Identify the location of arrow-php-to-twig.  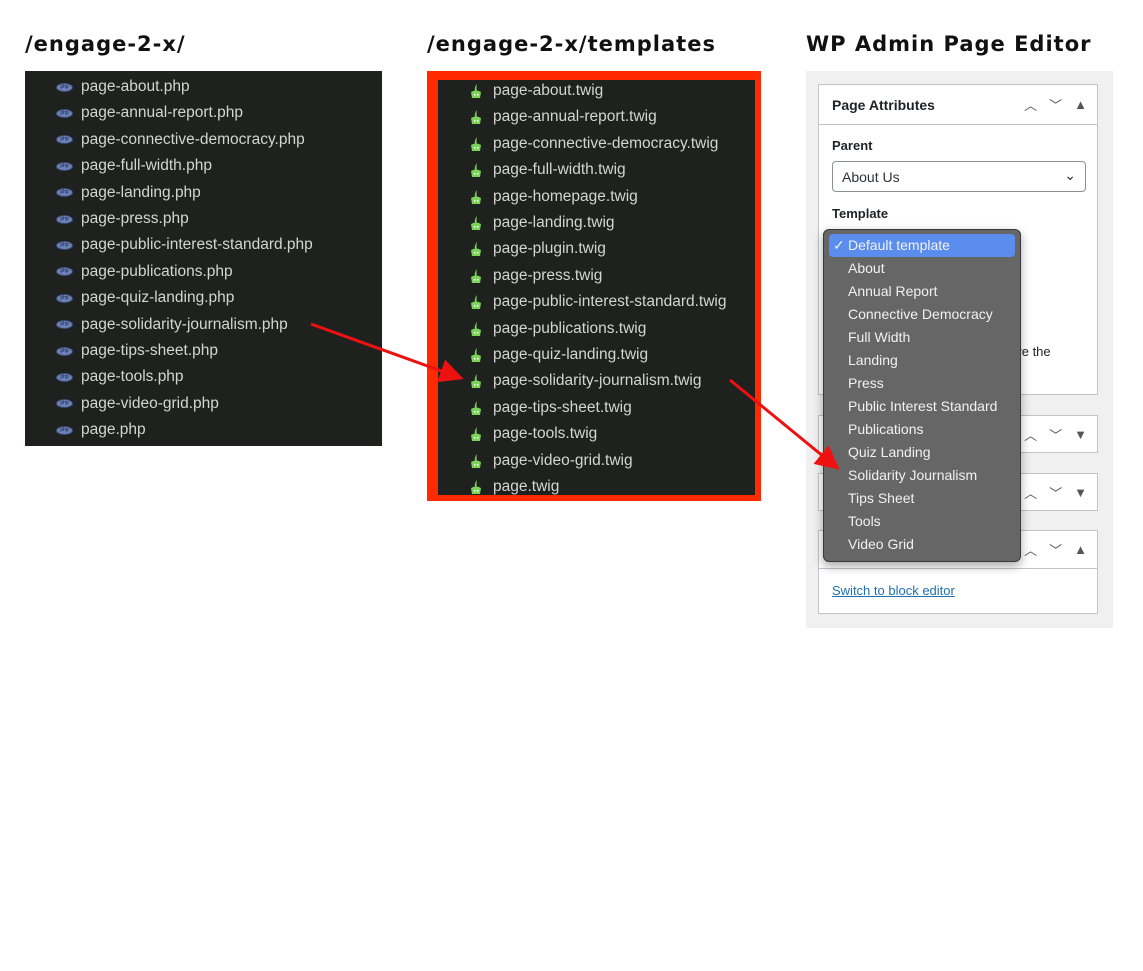
(387, 352).